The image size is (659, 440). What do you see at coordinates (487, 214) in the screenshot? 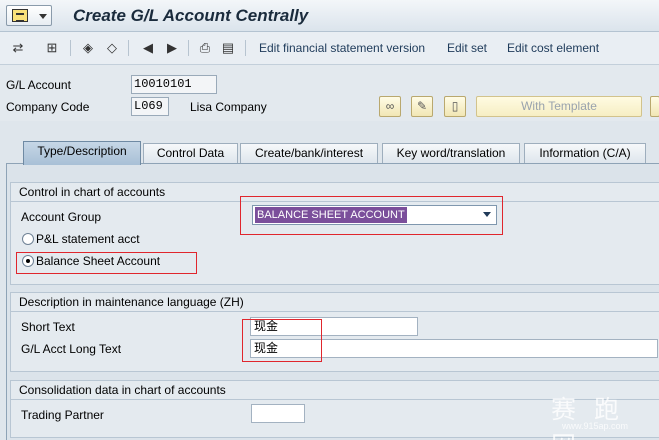
I see `dropdown-arrow-icon` at bounding box center [487, 214].